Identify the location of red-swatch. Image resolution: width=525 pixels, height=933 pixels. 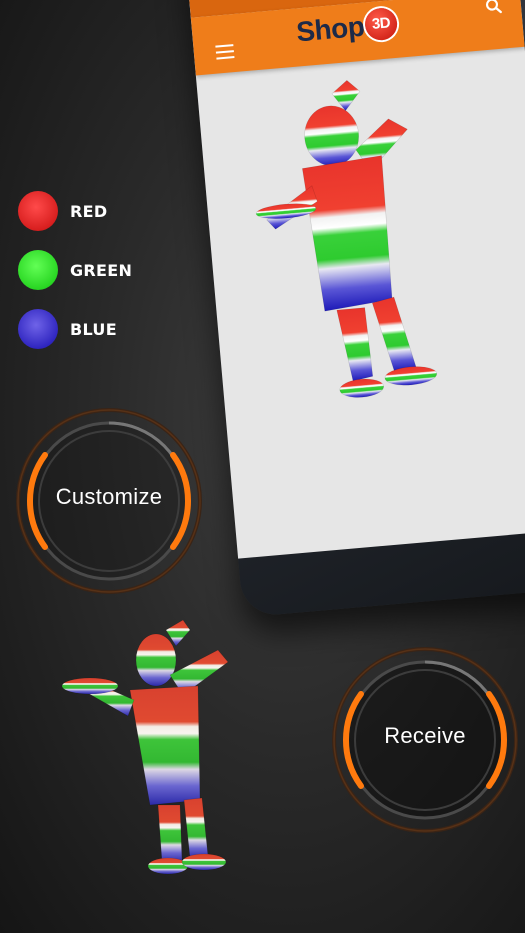
(38, 211).